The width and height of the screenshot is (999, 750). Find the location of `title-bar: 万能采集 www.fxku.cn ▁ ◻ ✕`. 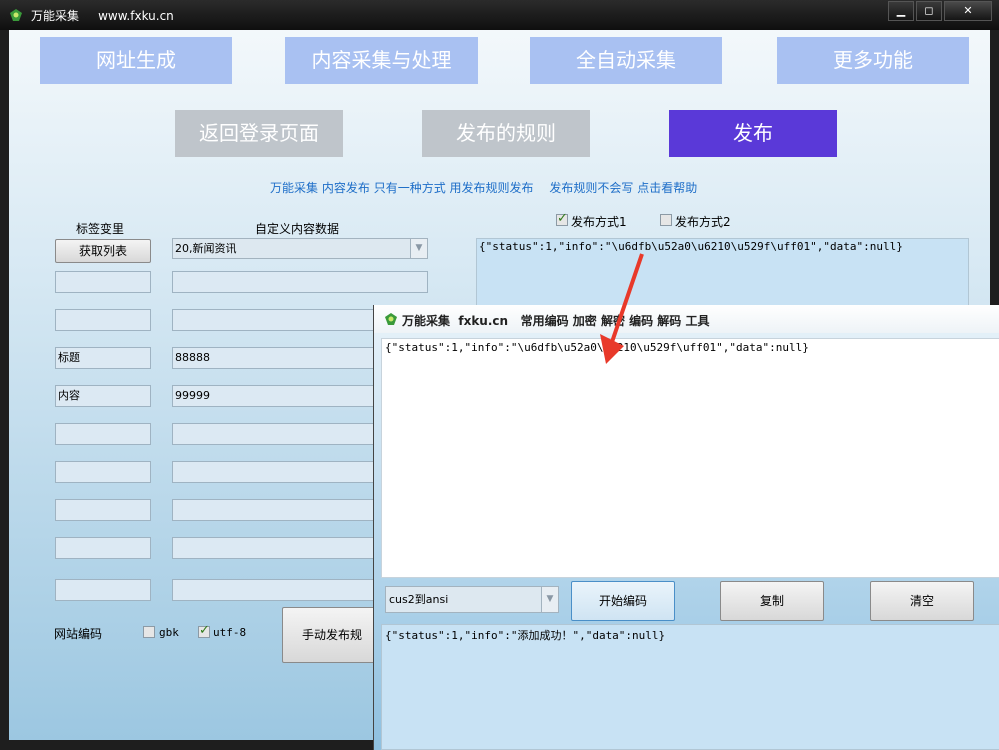

title-bar: 万能采集 www.fxku.cn ▁ ◻ ✕ is located at coordinates (499, 15).